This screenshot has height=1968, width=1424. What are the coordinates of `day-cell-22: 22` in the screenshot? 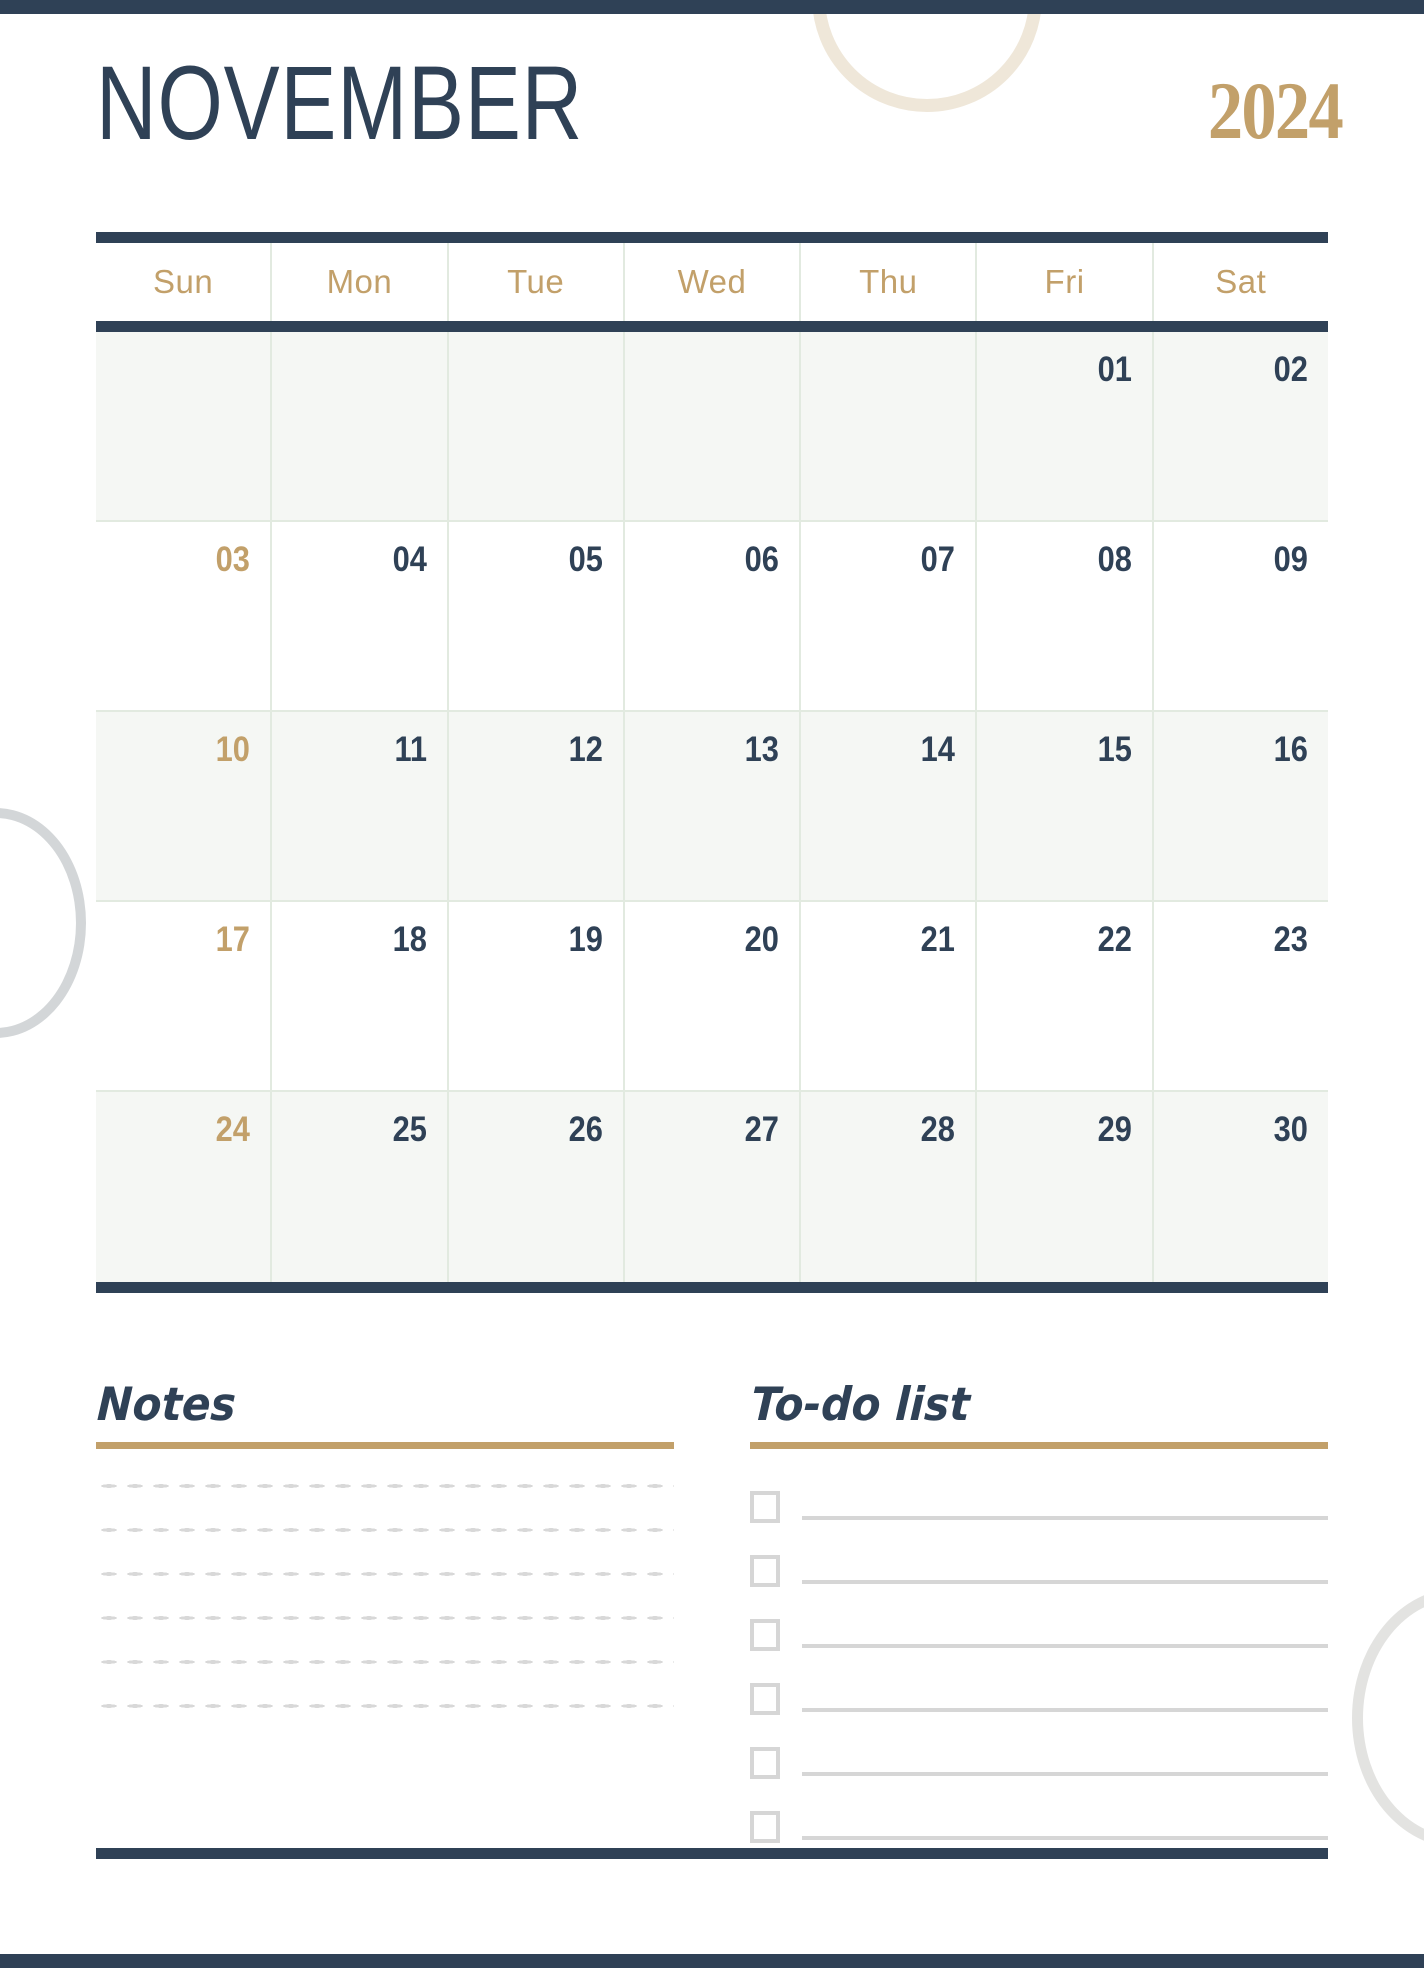 It's located at (1065, 997).